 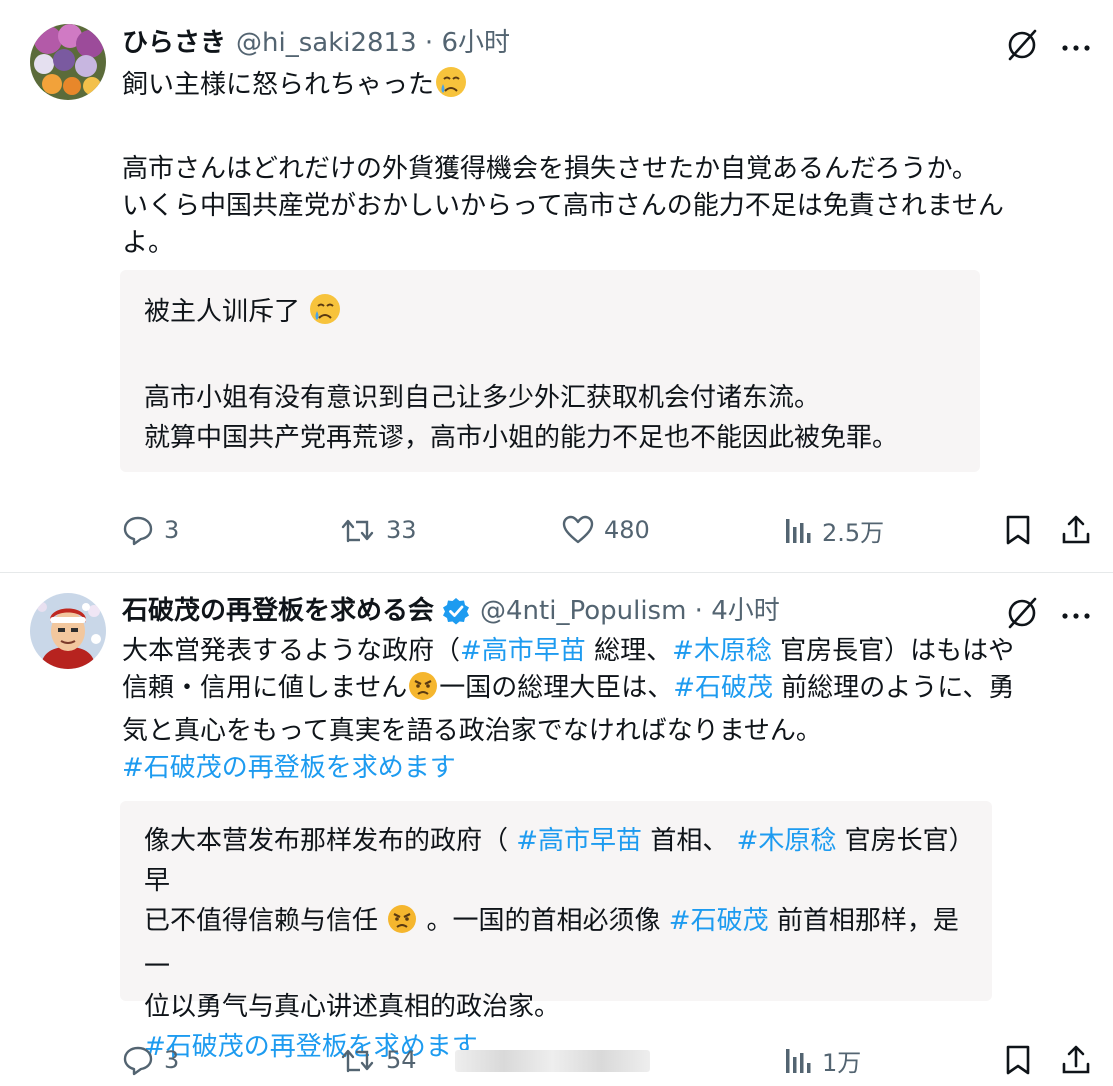 I want to click on tweet-header: 石破茂の再登板を求める会 @4nti_Populism · 4小时, so click(x=451, y=611).